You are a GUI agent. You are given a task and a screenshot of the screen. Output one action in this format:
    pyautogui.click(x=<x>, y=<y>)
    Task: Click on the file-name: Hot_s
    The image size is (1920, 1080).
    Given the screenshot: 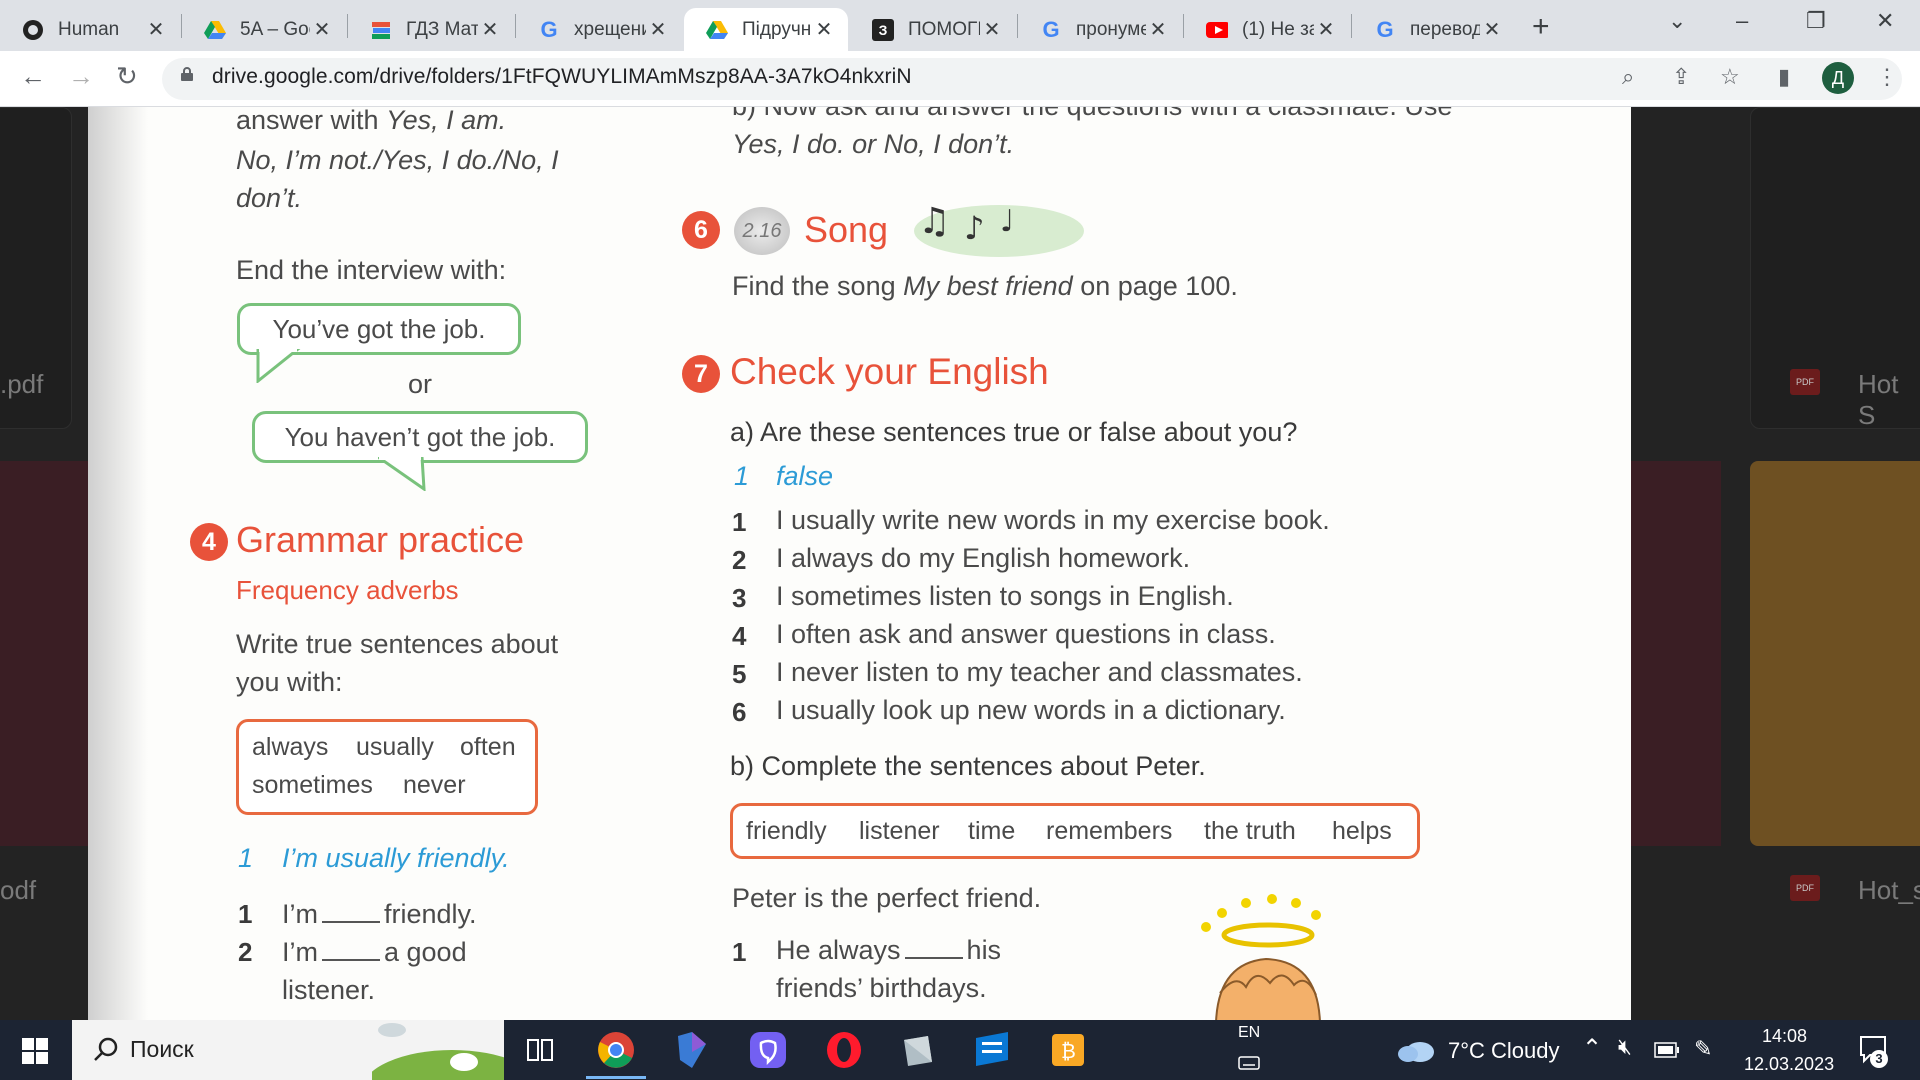 What is the action you would take?
    pyautogui.click(x=1889, y=890)
    